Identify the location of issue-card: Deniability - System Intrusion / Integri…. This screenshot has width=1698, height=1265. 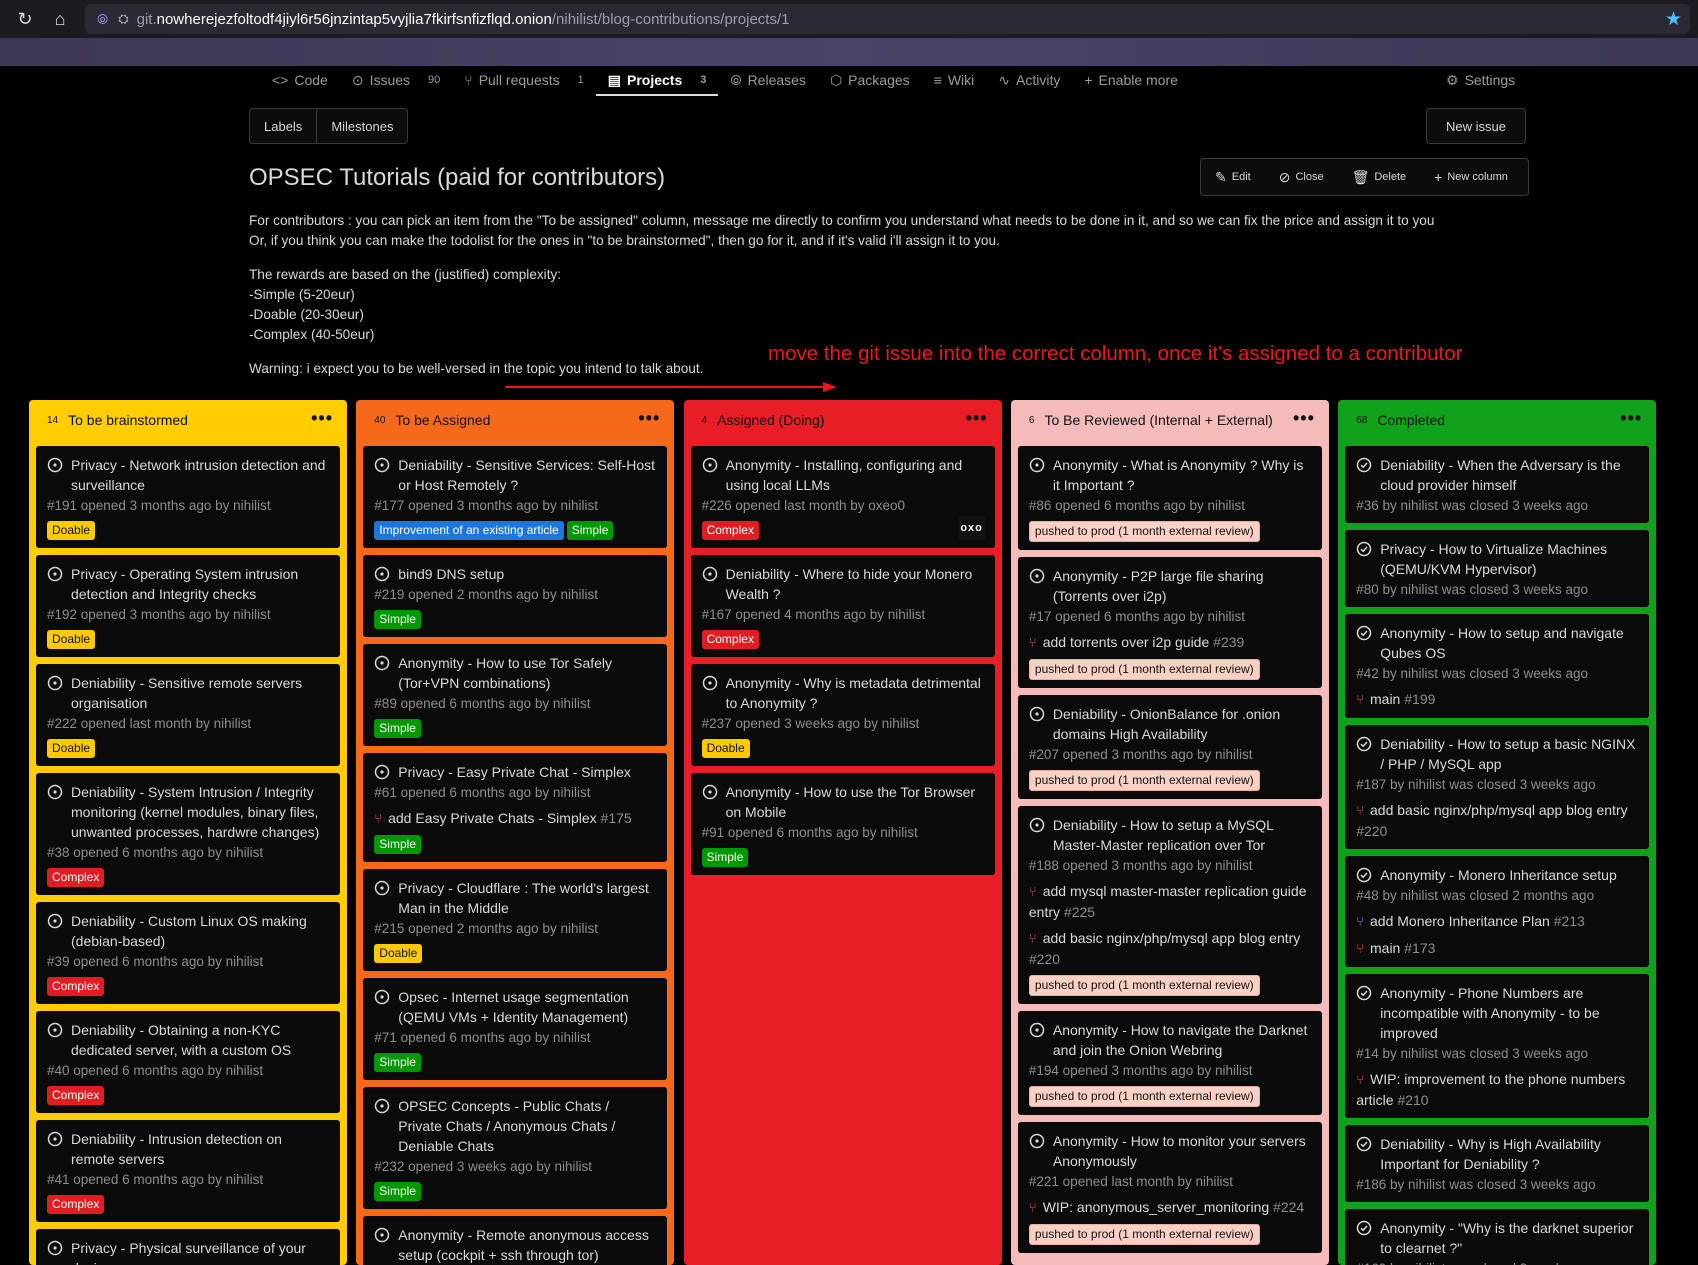
(188, 834).